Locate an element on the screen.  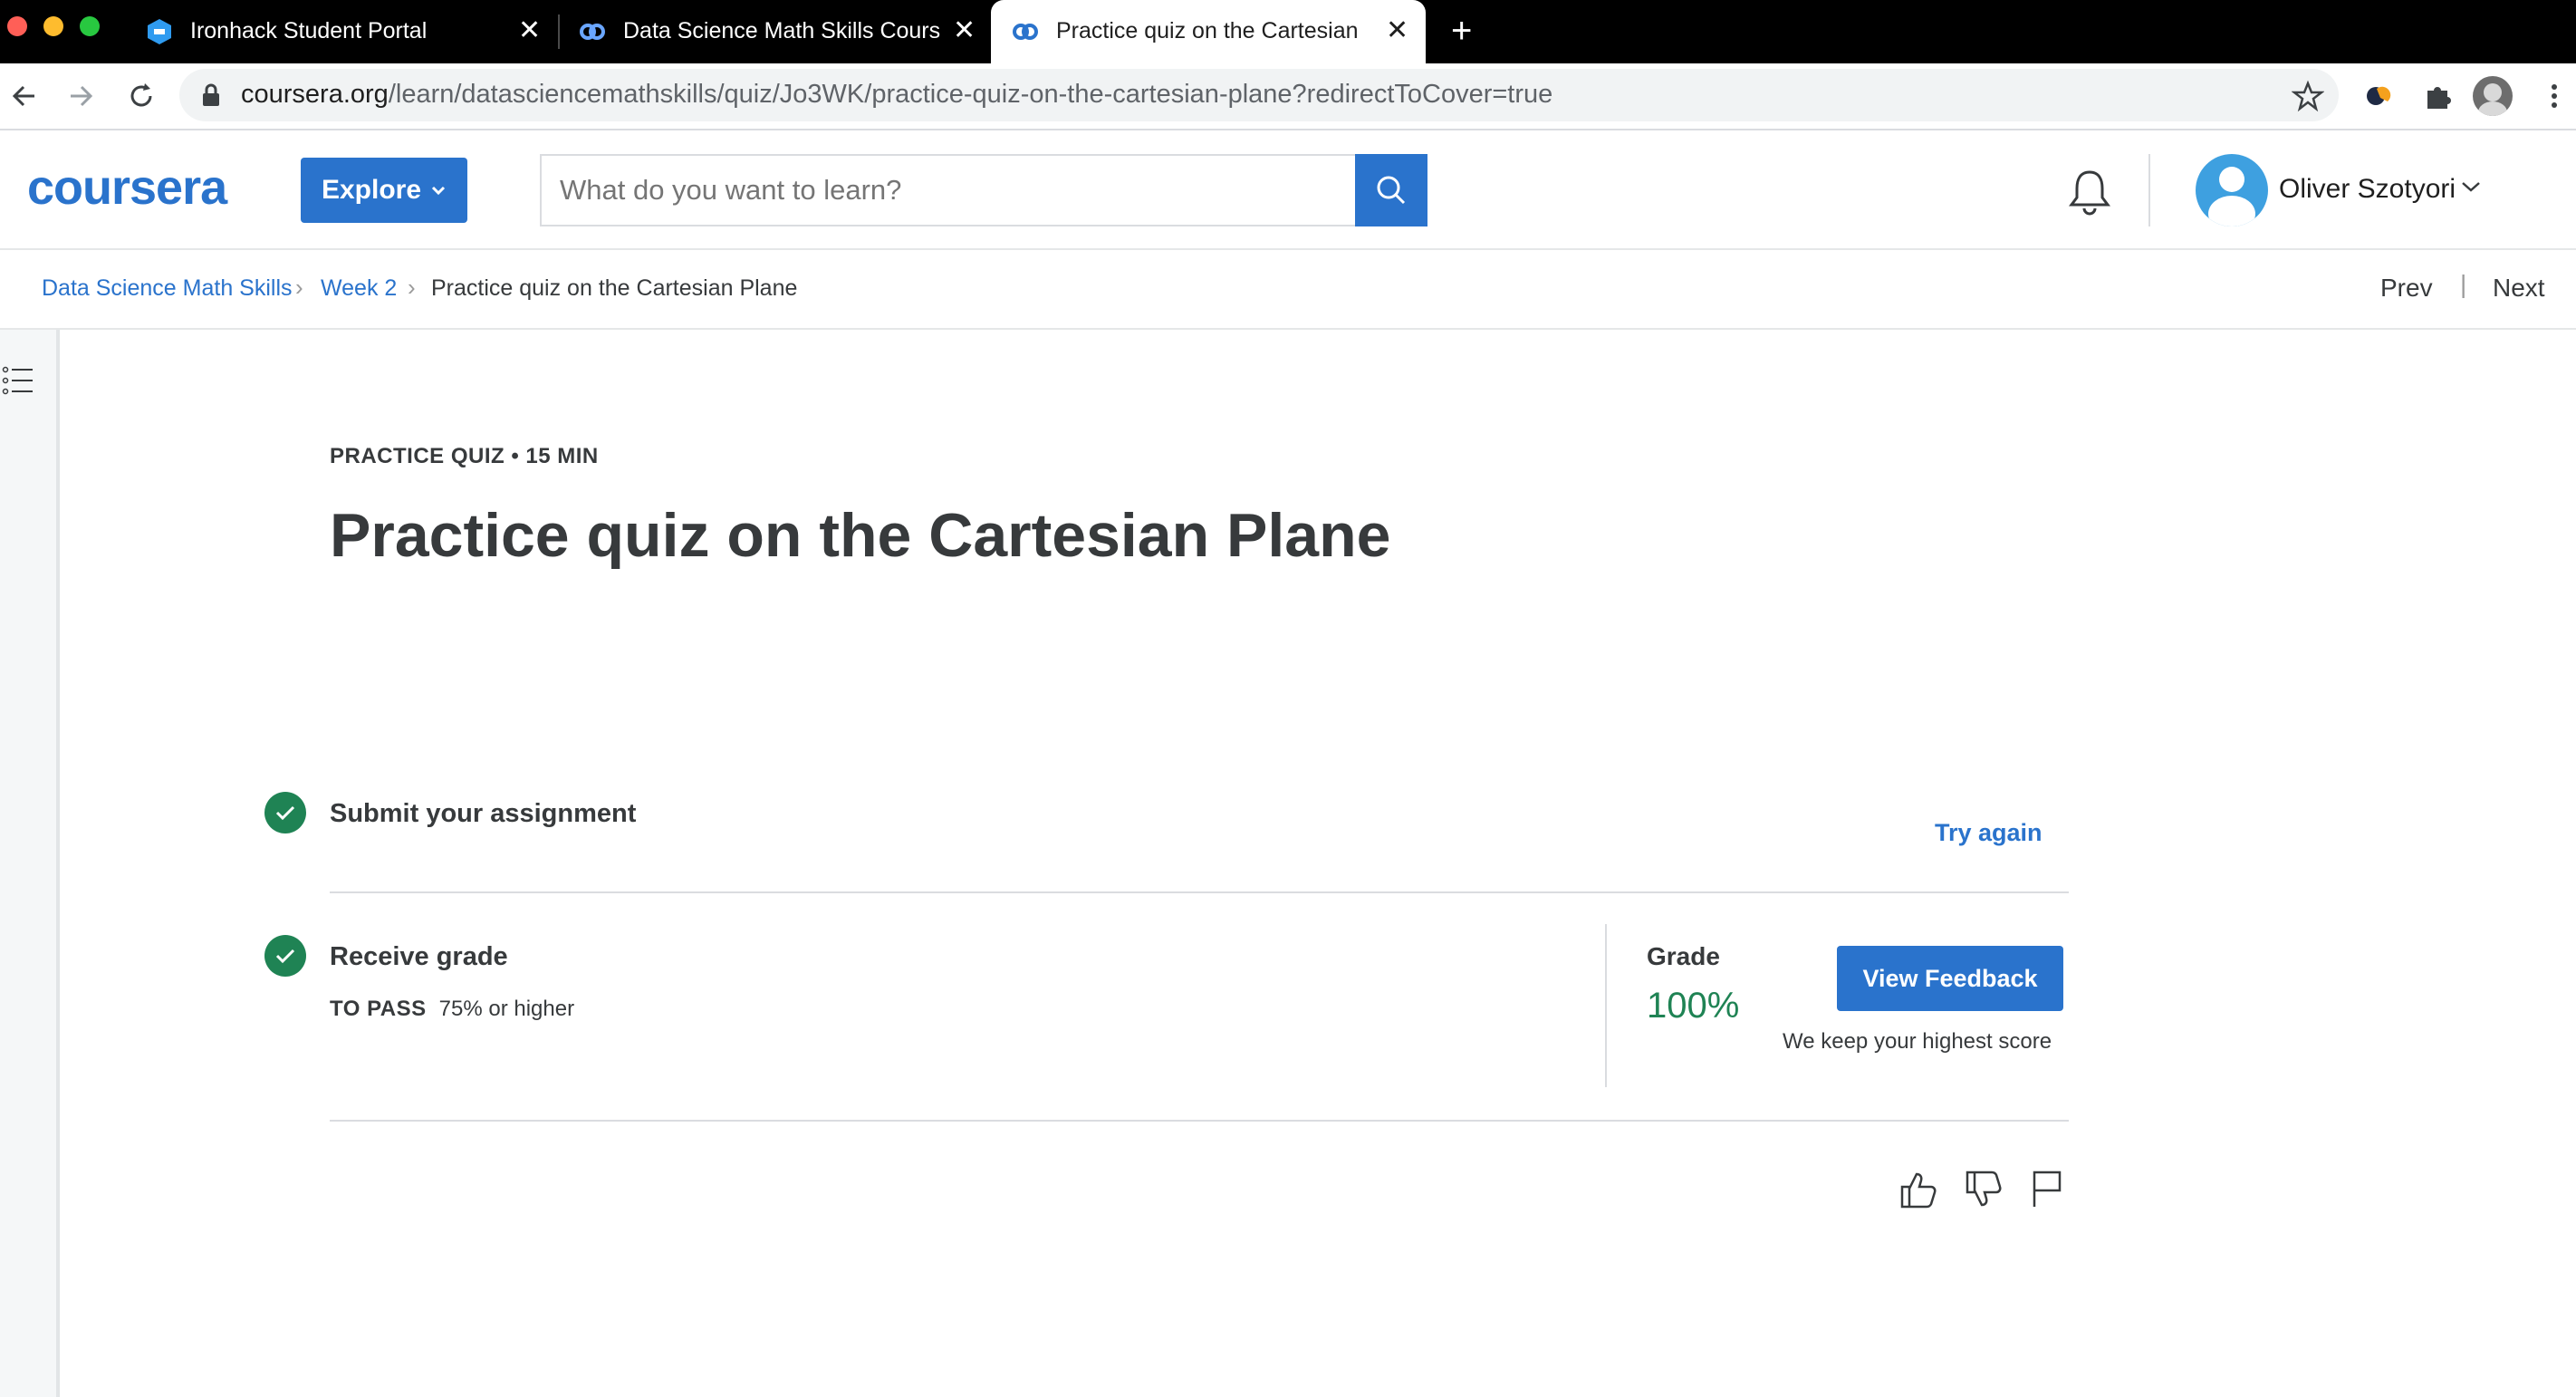
breadcrumb-week-link: Week 2 is located at coordinates (359, 288).